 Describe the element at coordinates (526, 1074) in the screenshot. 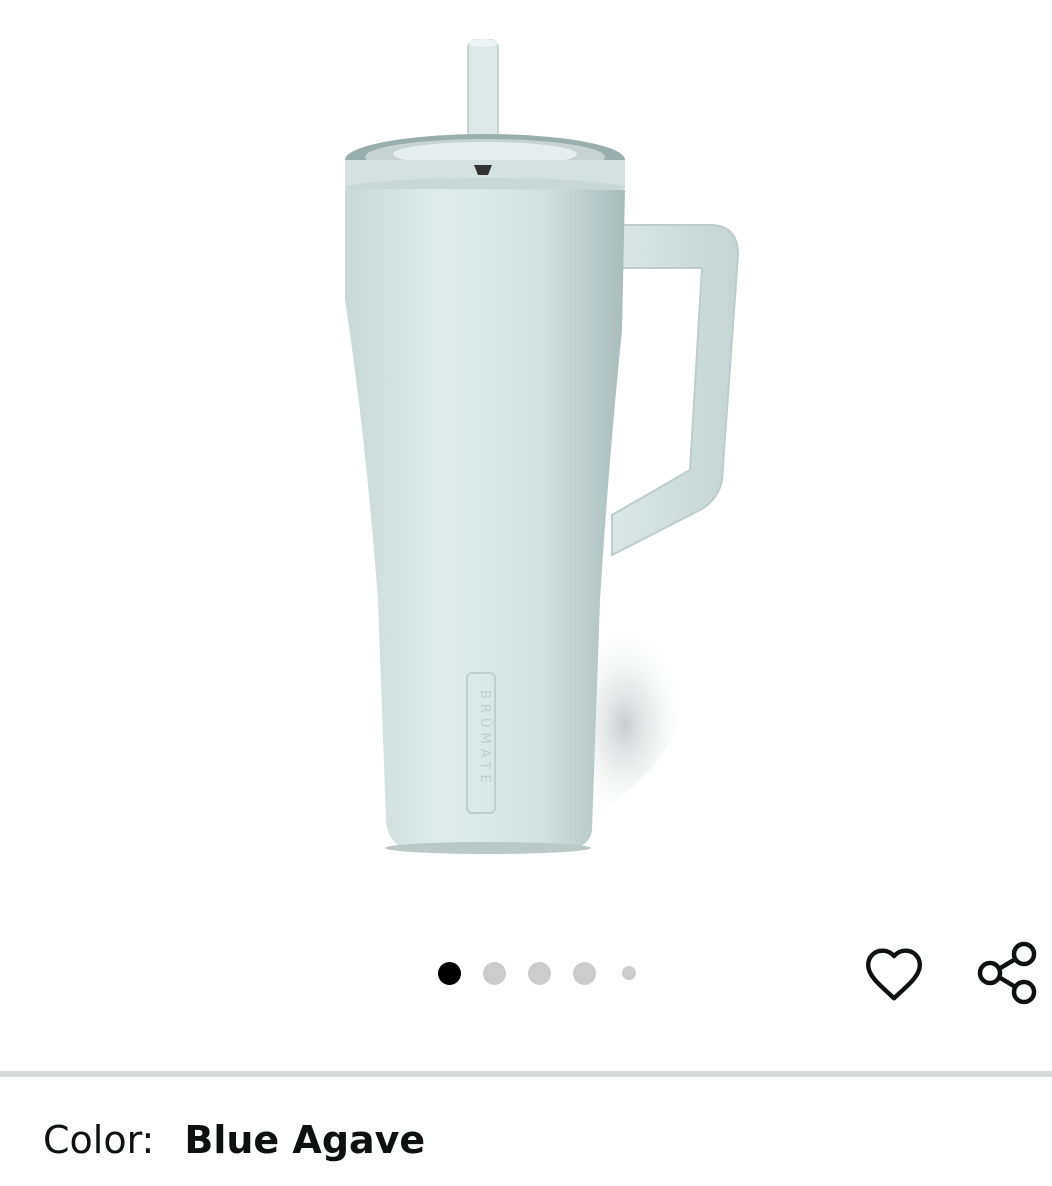

I see `section-divider` at that location.